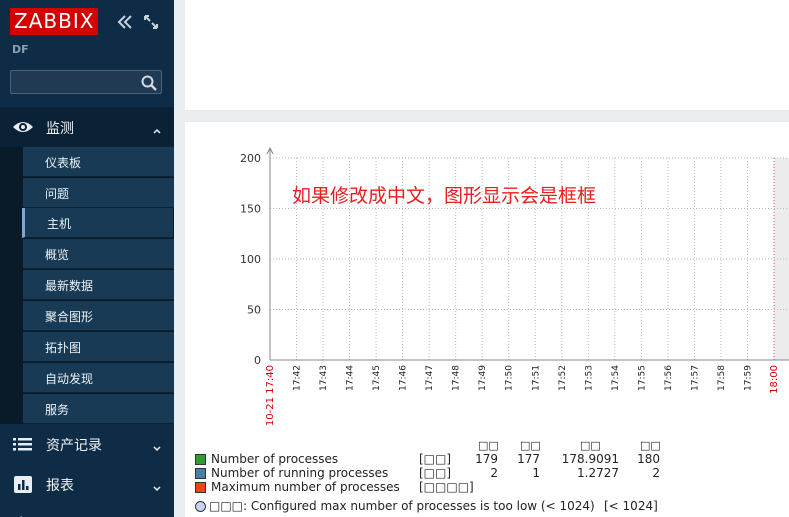 The image size is (789, 517). What do you see at coordinates (98, 254) in the screenshot?
I see `submenu-item-overview: 概览` at bounding box center [98, 254].